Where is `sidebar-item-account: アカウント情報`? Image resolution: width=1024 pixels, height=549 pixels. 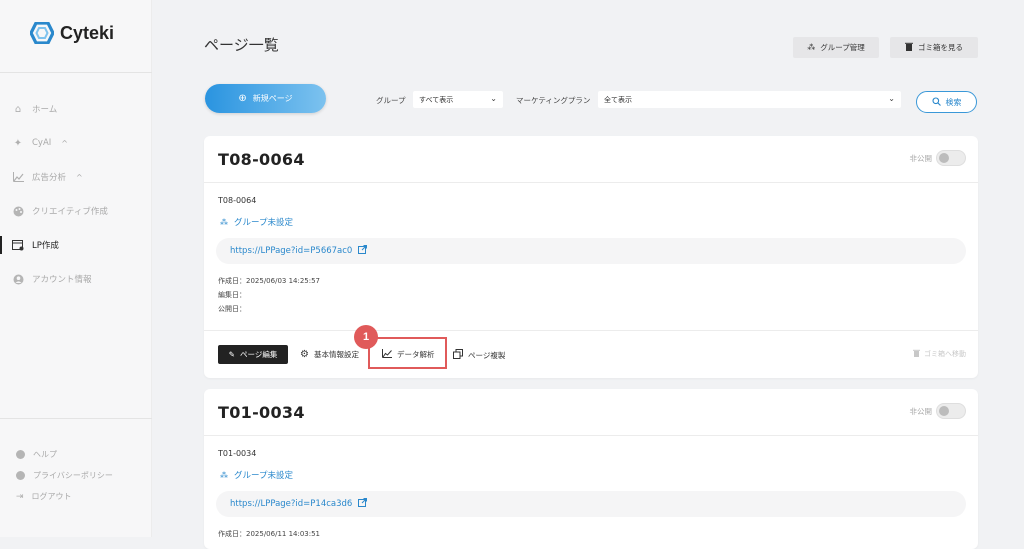
sidebar-item-account: アカウント情報 is located at coordinates (76, 279).